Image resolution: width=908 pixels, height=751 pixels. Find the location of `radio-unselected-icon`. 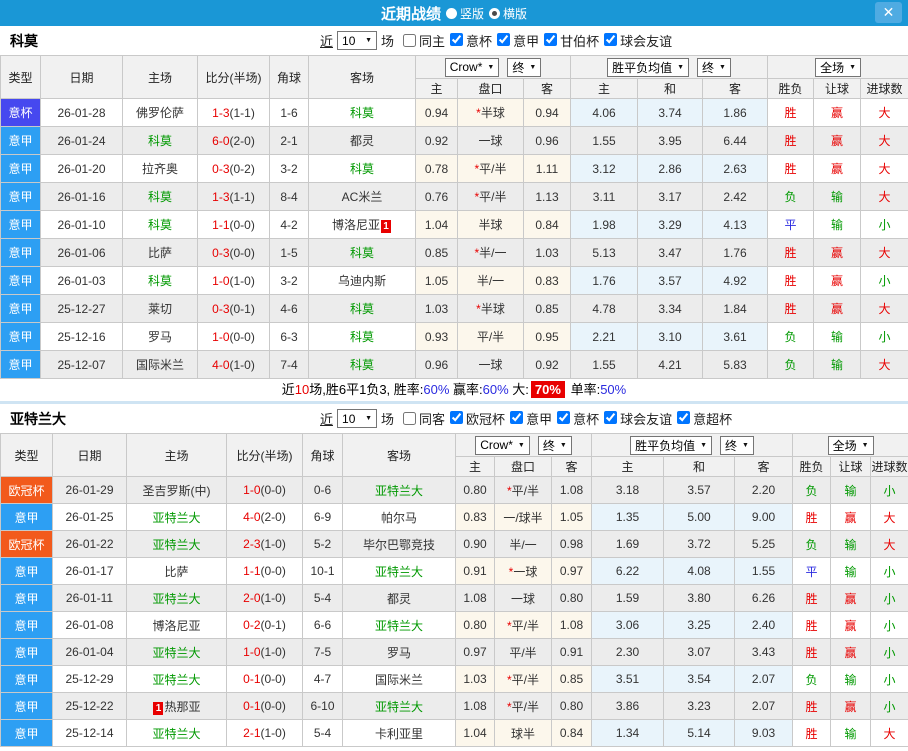

radio-unselected-icon is located at coordinates (451, 13).